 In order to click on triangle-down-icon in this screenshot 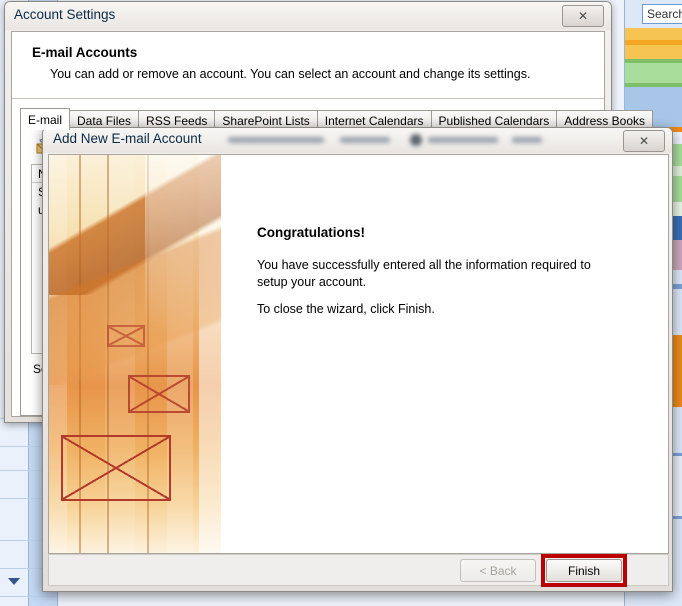, I will do `click(14, 581)`.